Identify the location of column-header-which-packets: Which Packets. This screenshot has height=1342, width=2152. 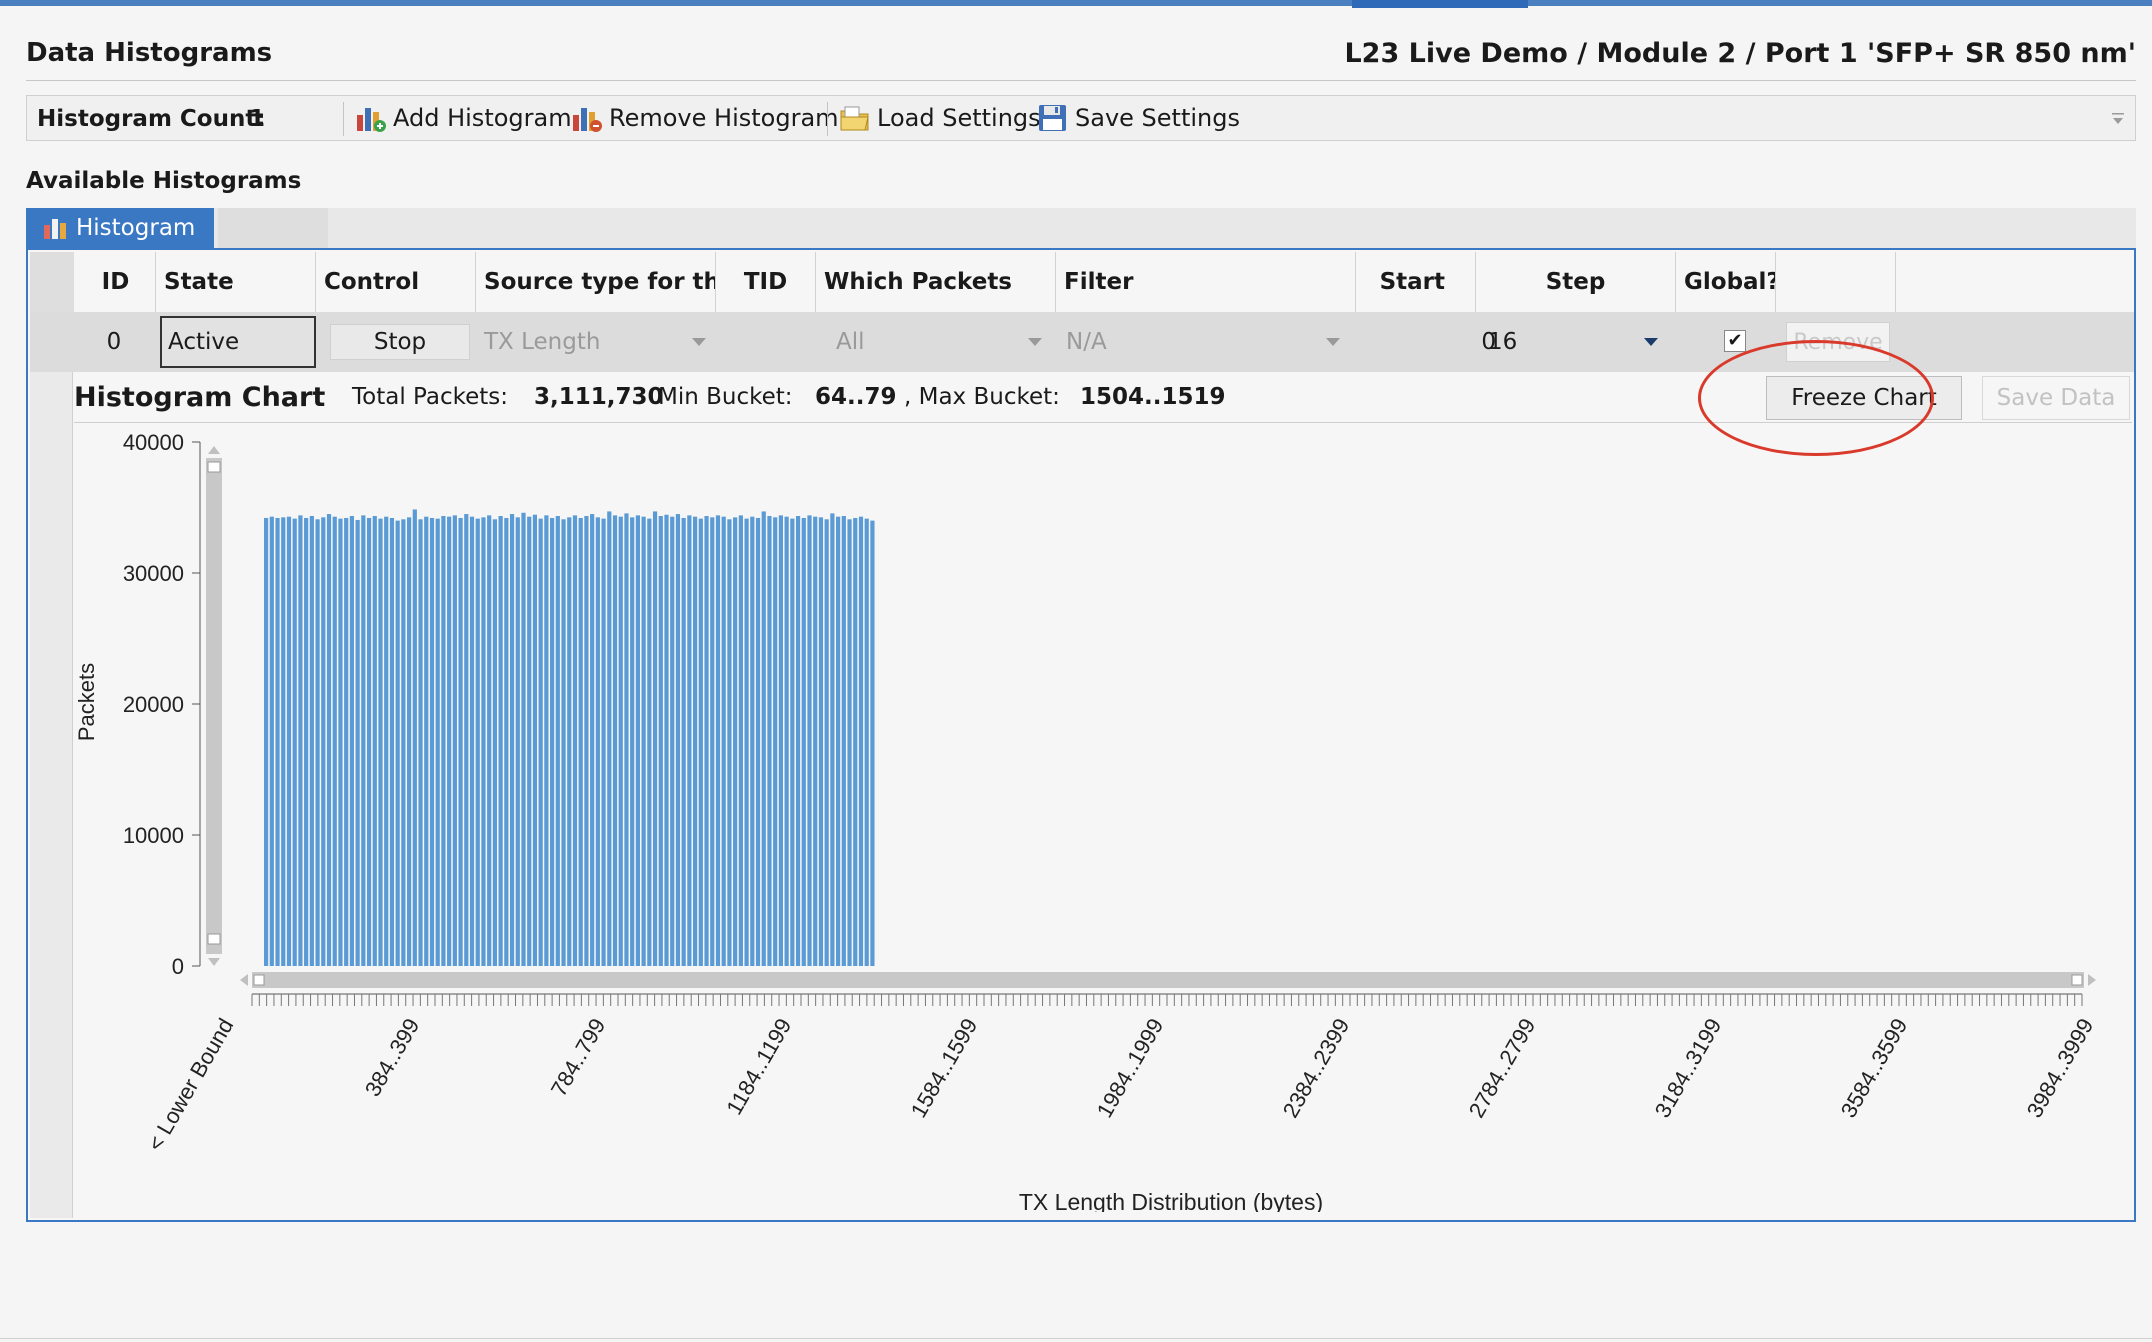
(936, 282).